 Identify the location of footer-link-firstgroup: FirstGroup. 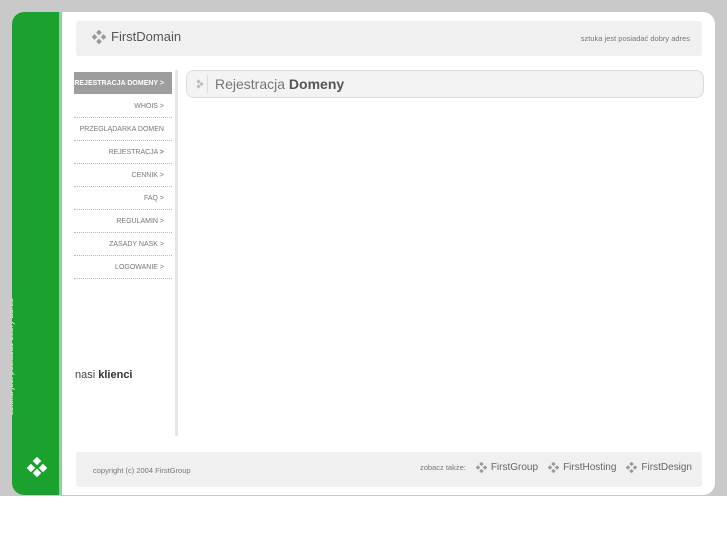
(507, 467).